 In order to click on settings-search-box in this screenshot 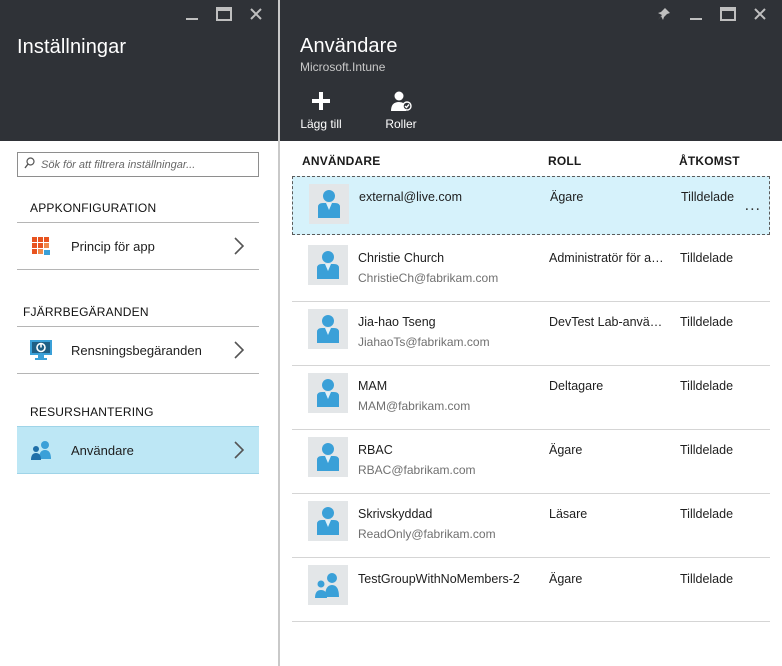, I will do `click(138, 164)`.